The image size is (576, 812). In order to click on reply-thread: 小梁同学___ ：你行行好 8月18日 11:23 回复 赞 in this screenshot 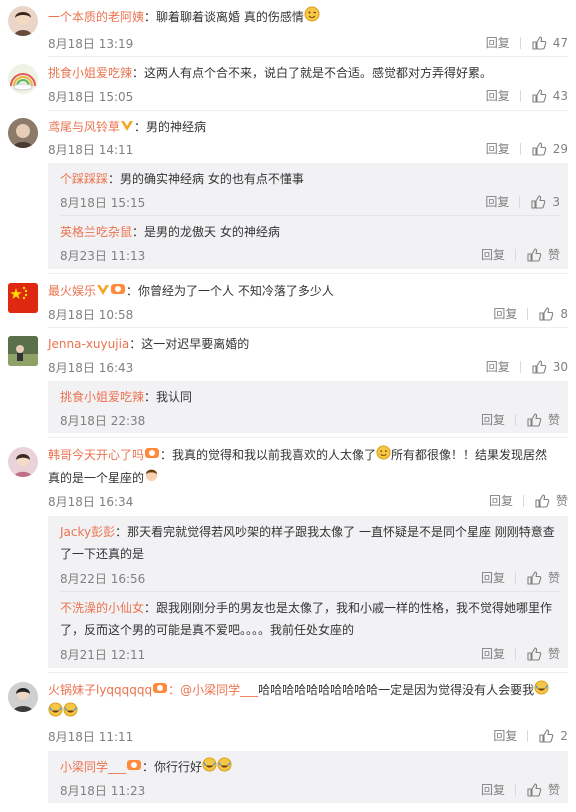, I will do `click(308, 777)`.